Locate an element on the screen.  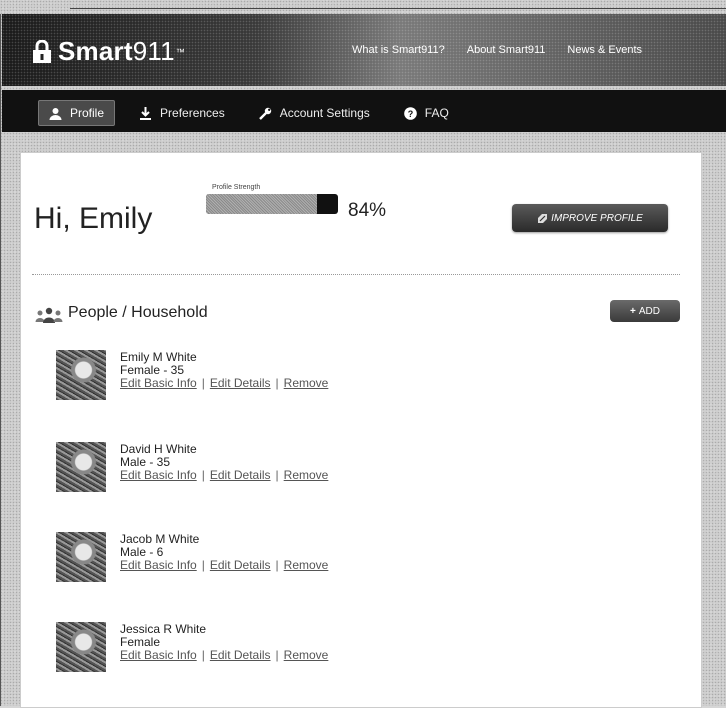
improve-icon is located at coordinates (543, 218).